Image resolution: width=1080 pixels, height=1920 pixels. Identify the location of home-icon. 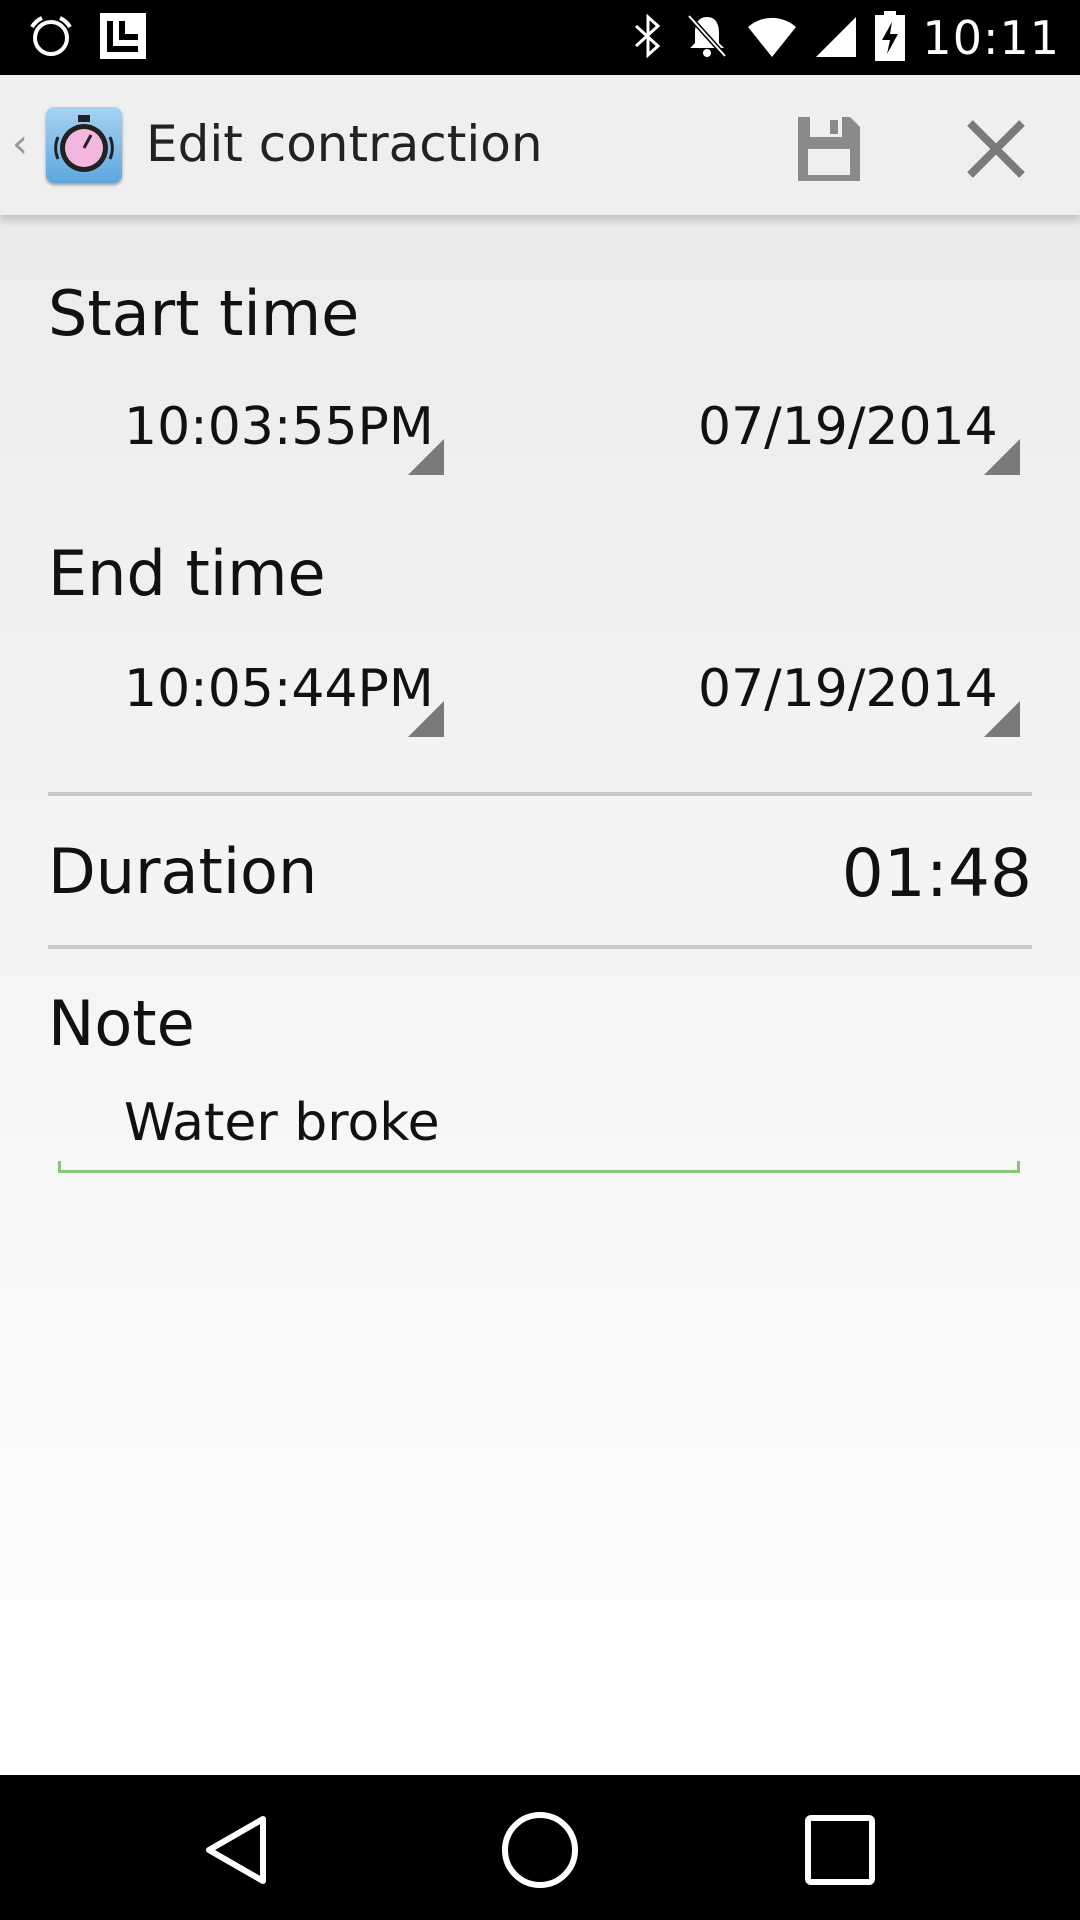
(540, 1850).